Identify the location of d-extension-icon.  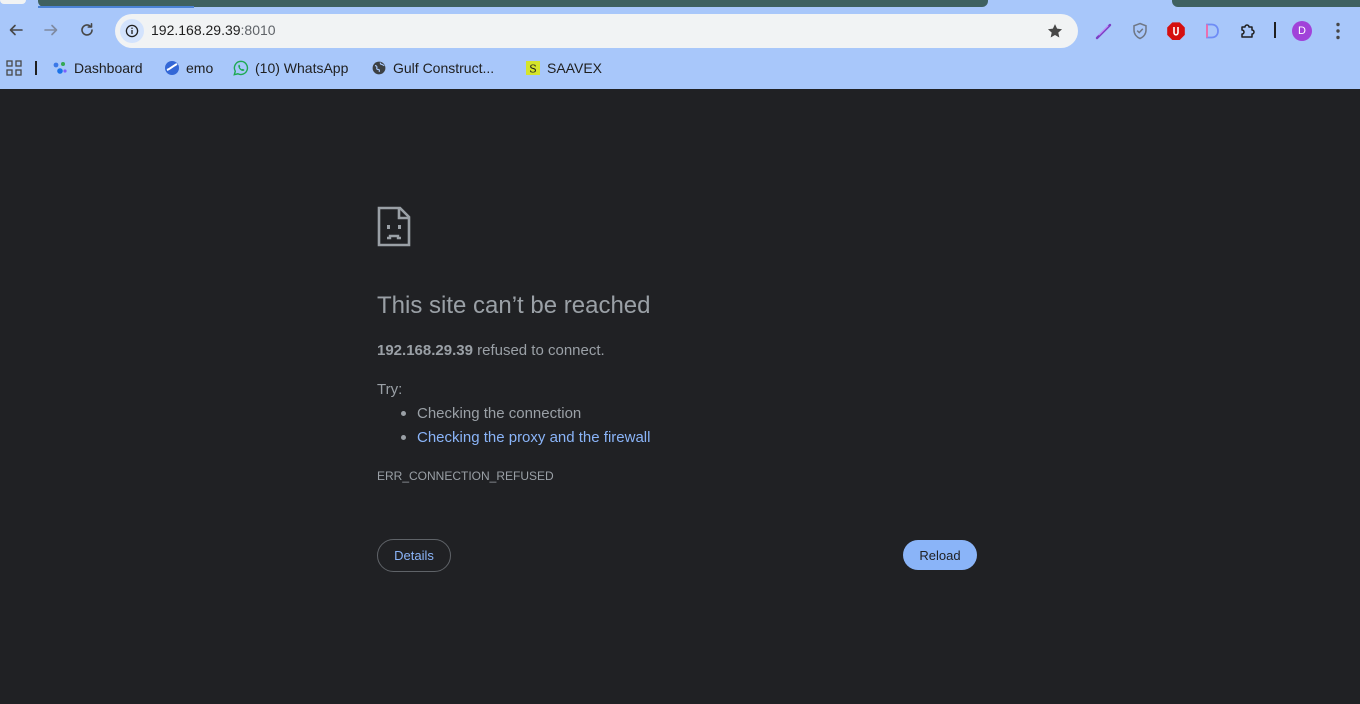
(1212, 31).